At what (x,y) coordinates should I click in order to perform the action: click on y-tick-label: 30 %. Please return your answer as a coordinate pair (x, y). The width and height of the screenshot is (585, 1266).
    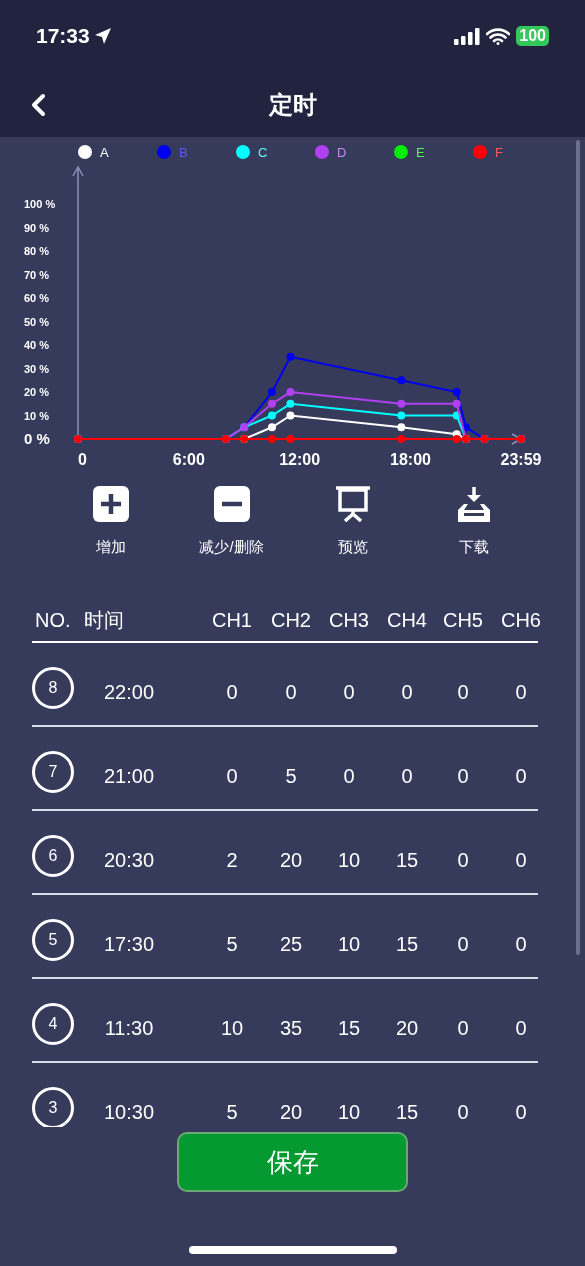
    Looking at the image, I should click on (37, 368).